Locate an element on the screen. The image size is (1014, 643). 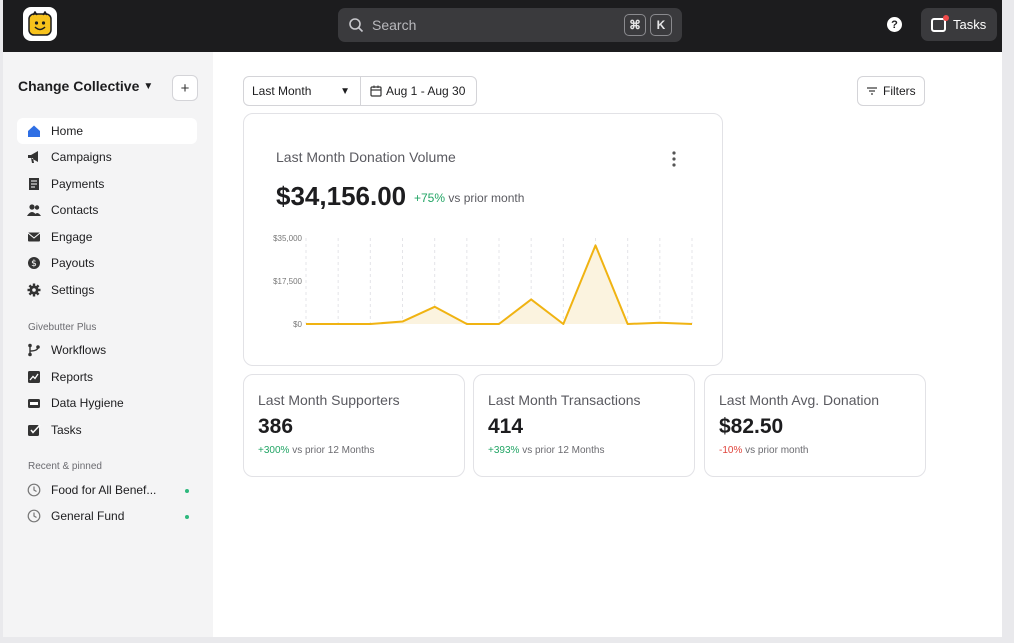
sidebar-item-reports: Reports is located at coordinates (107, 377).